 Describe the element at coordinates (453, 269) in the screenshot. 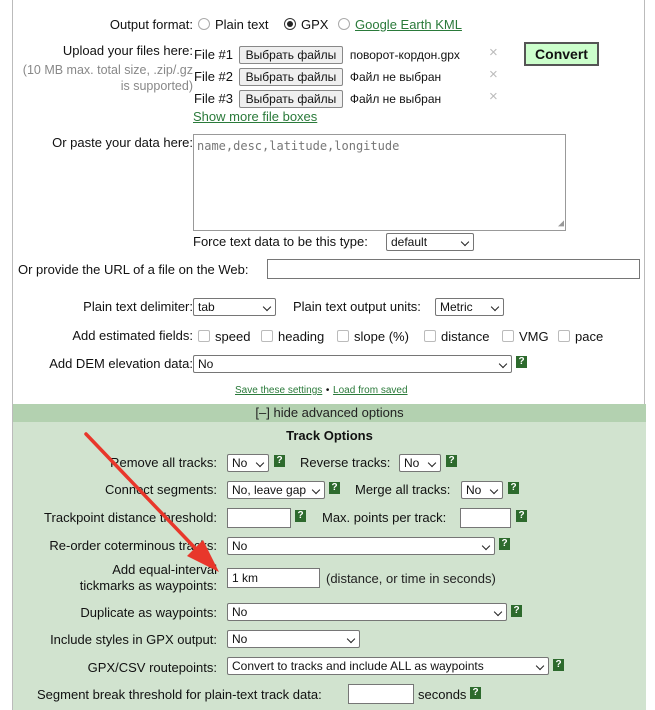

I see `url-input` at that location.